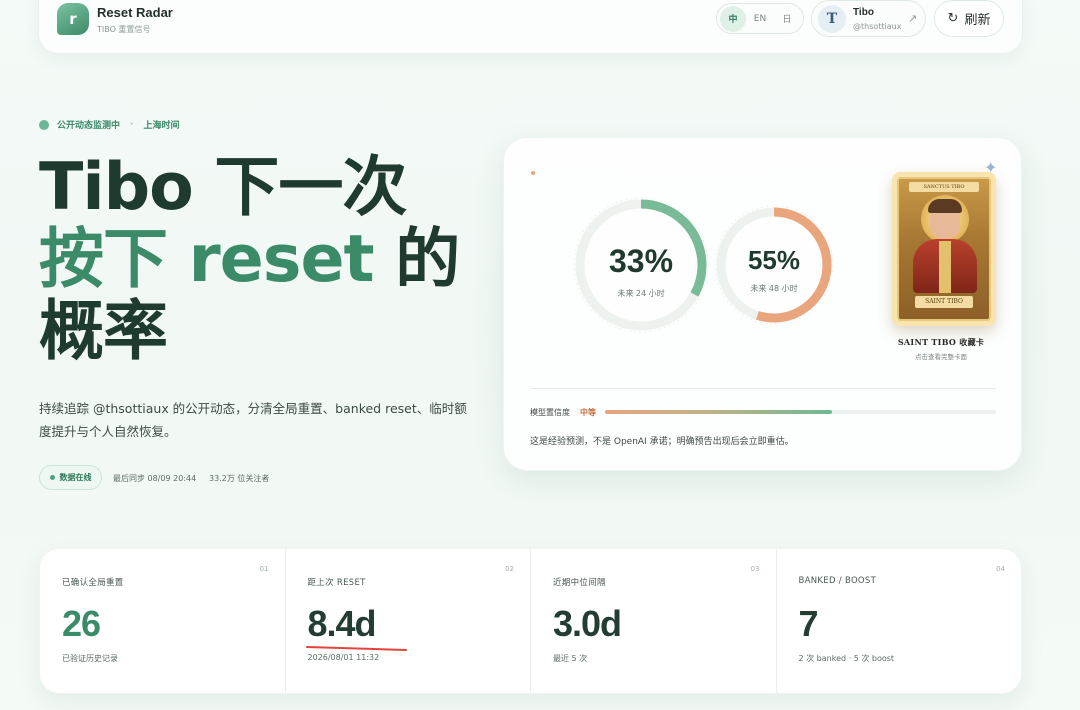 The width and height of the screenshot is (1080, 710). I want to click on data-online-badge: 数据在线, so click(70, 477).